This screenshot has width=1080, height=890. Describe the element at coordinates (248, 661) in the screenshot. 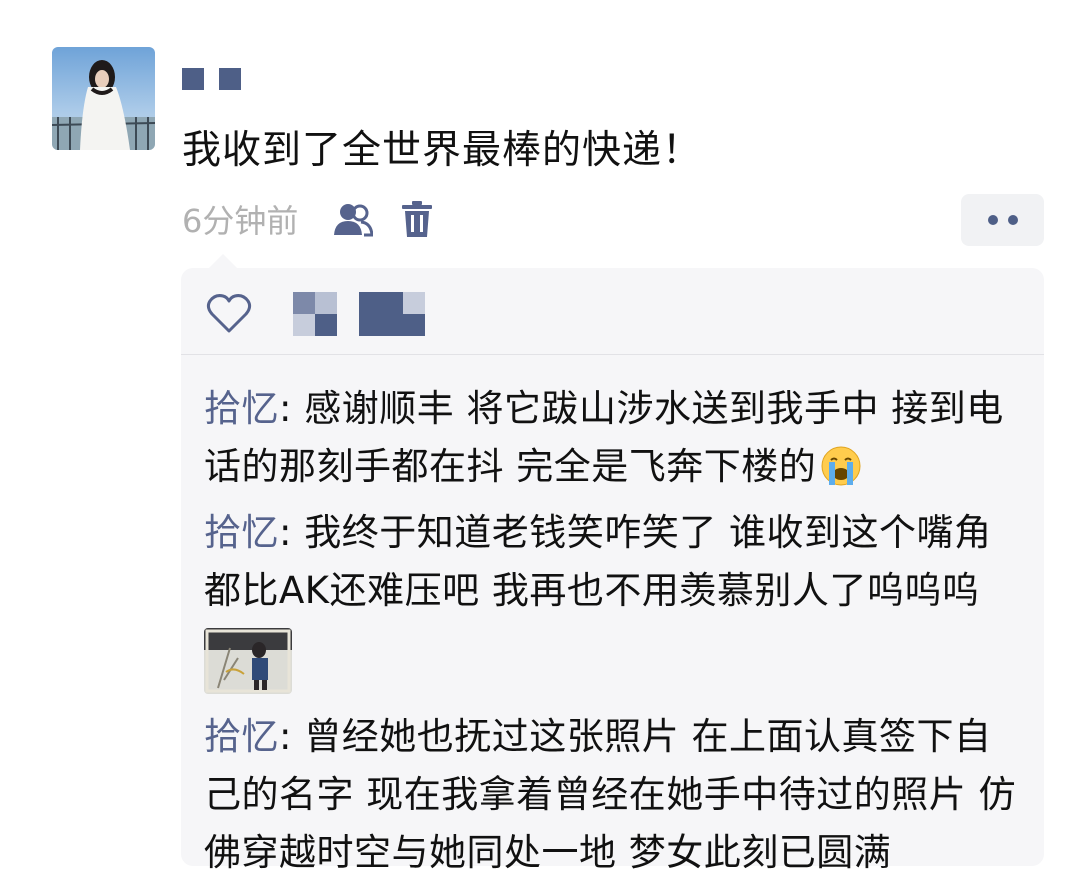

I see `photo-thumbnail` at that location.